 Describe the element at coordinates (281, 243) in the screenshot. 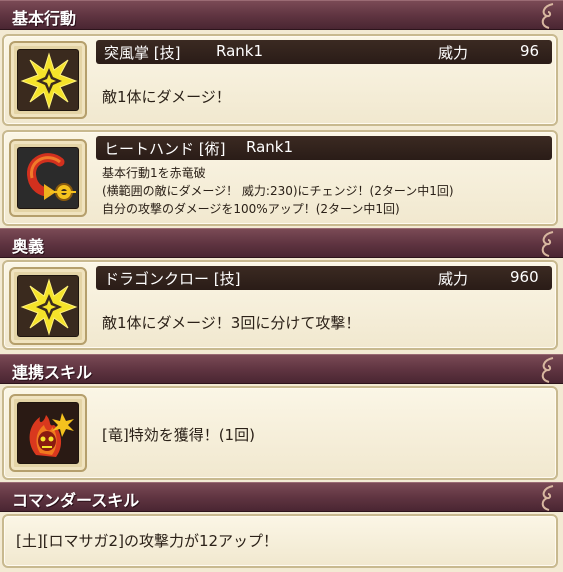

I see `section-header-ougi: 奥義` at that location.